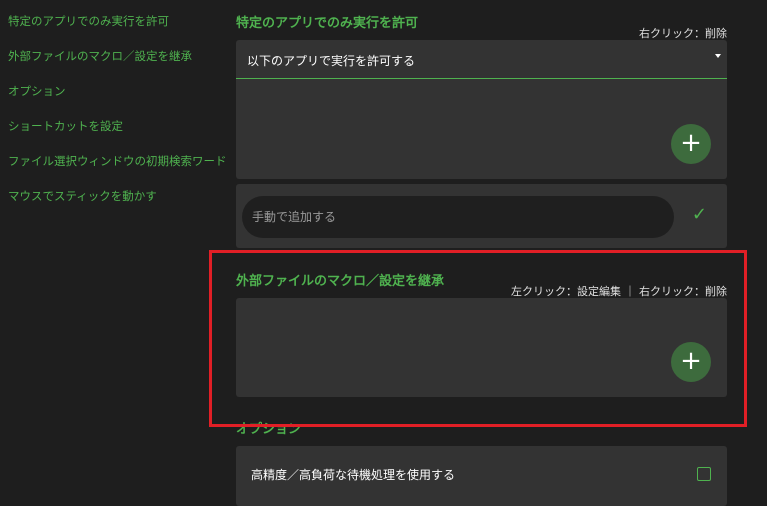  Describe the element at coordinates (458, 217) in the screenshot. I see `manual-add-input` at that location.